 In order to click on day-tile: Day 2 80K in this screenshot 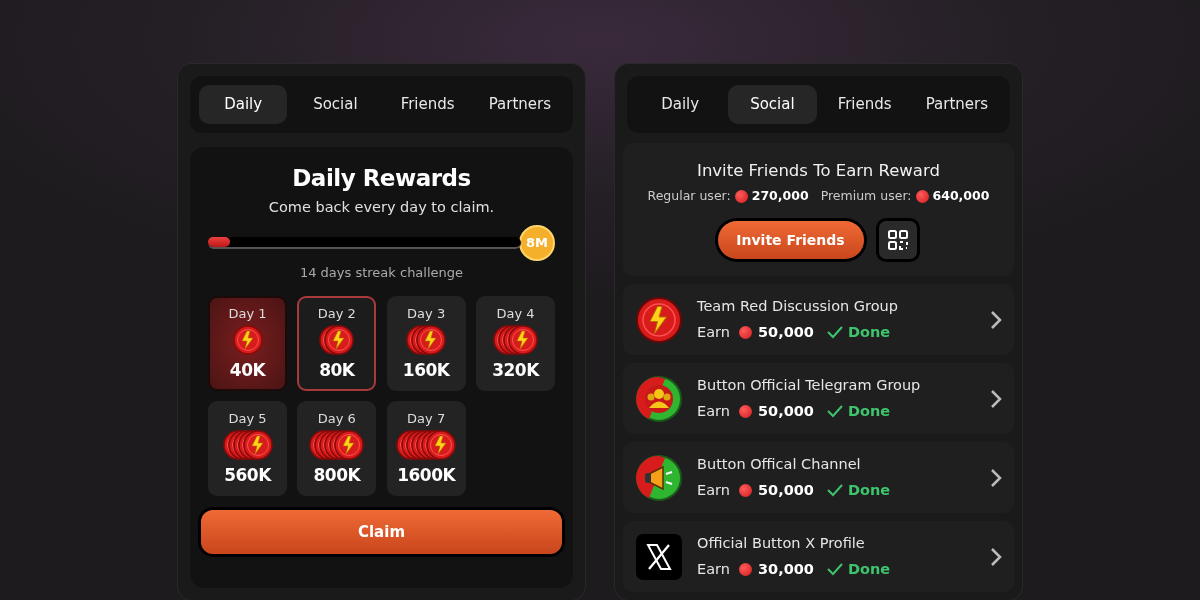, I will do `click(337, 344)`.